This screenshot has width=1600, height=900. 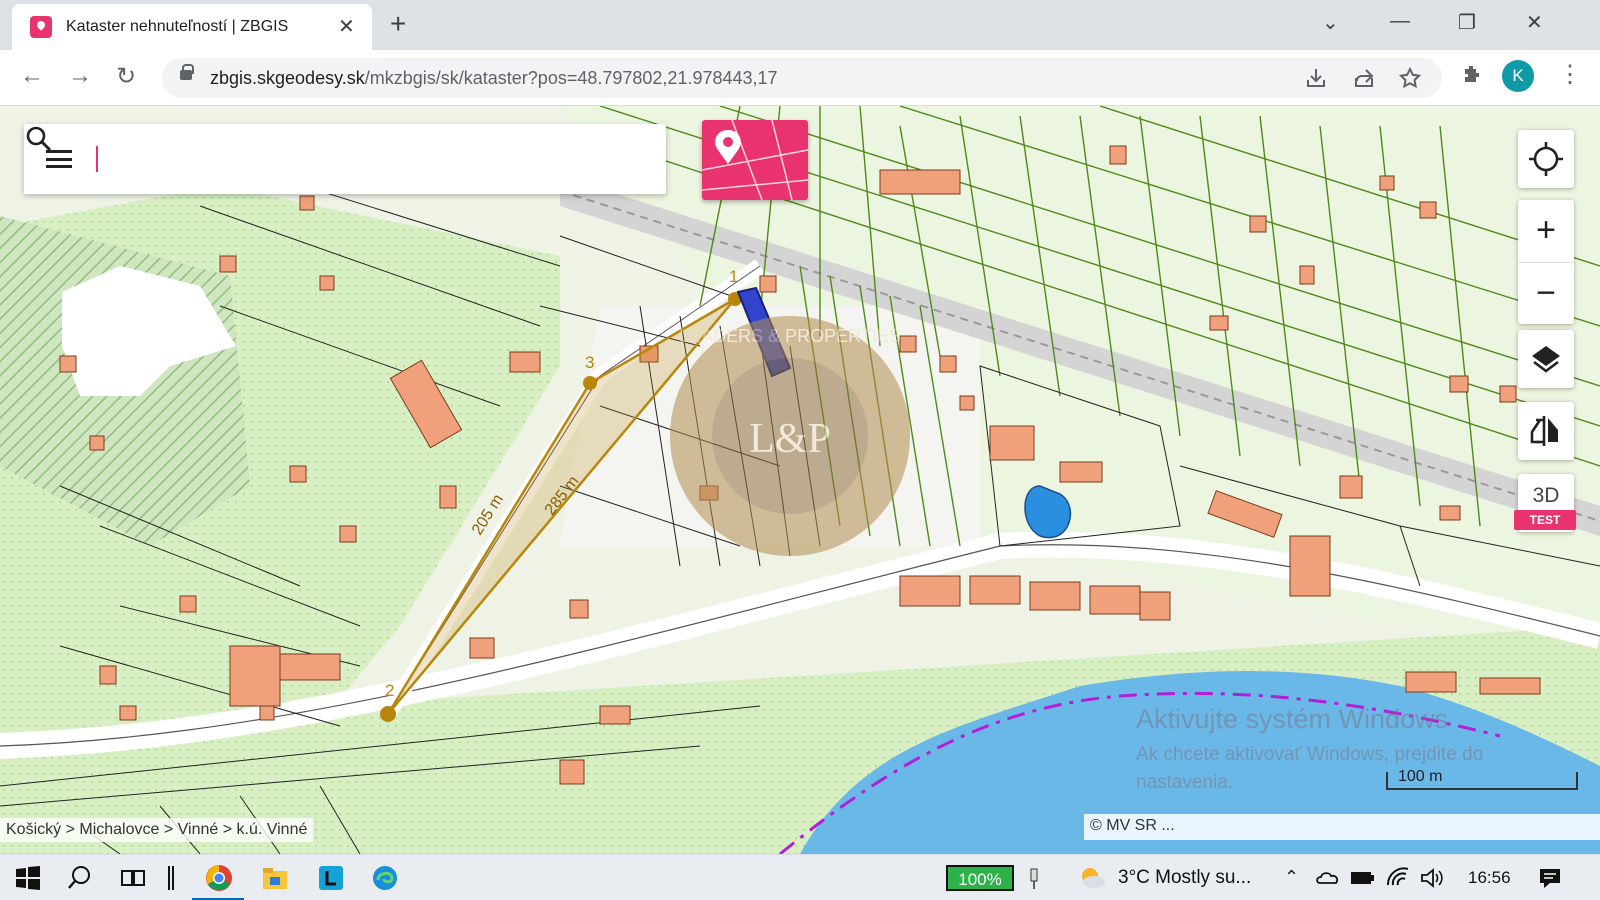 What do you see at coordinates (187, 72) in the screenshot?
I see `lock-icon` at bounding box center [187, 72].